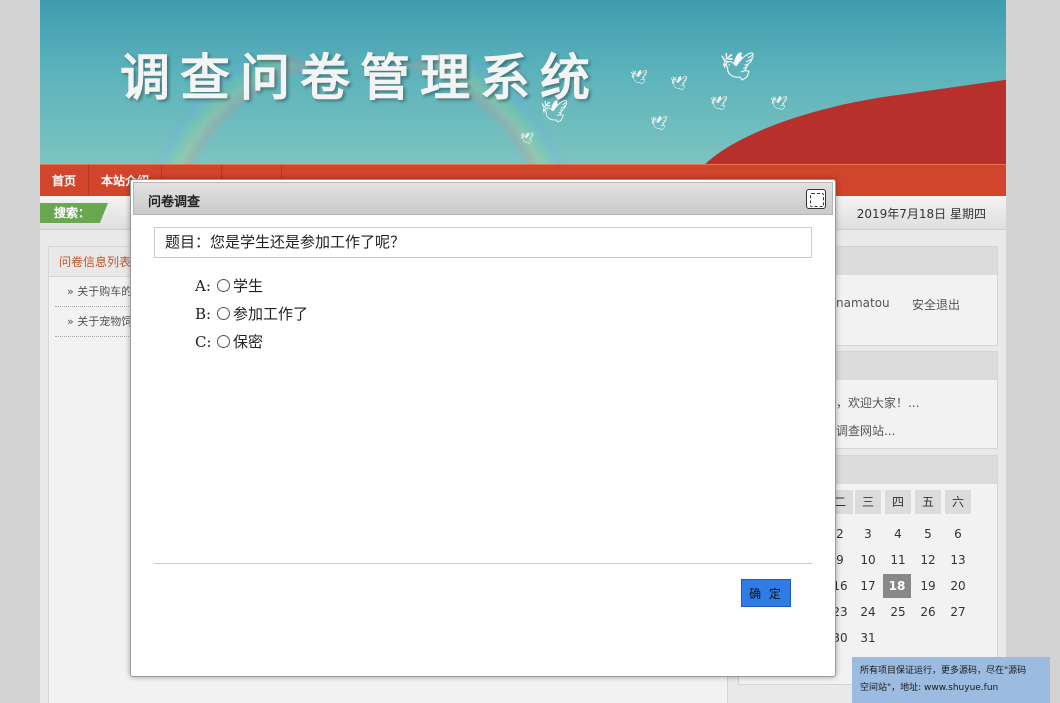 This screenshot has height=703, width=1060. I want to click on answer-options: A: 学生 B: 参加工作了 C: 保密, so click(251, 314).